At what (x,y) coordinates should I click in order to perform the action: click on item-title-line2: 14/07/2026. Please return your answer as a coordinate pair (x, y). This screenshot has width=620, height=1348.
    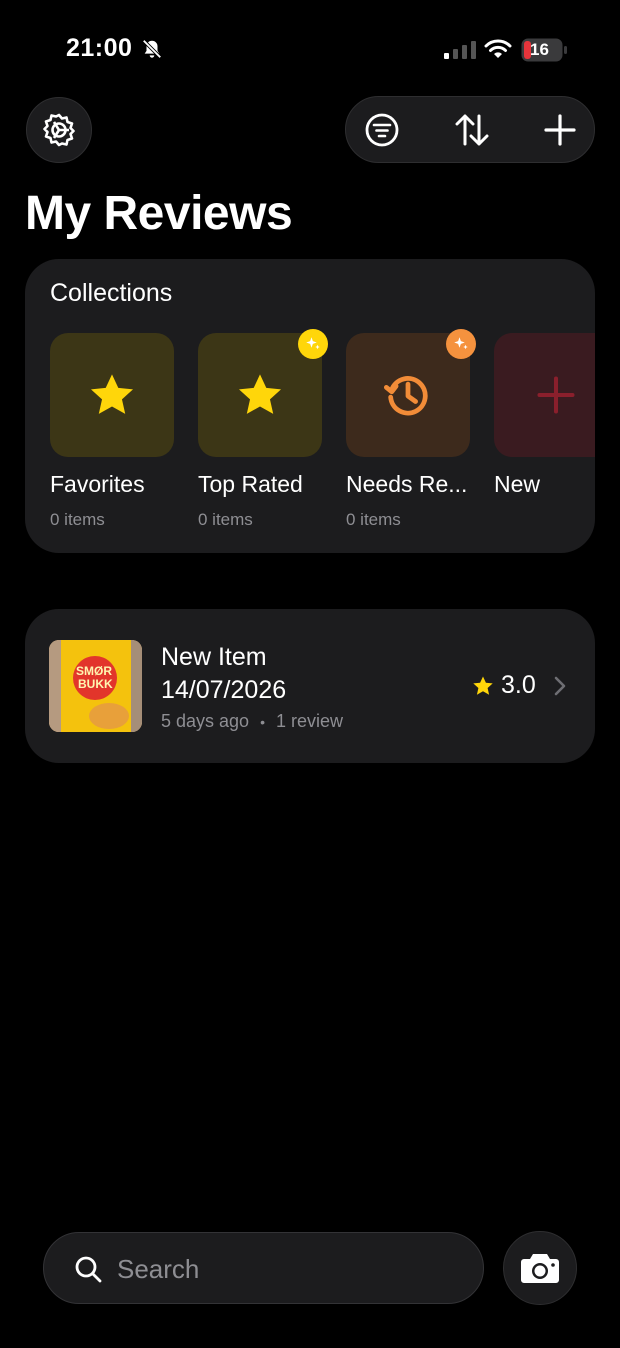
    Looking at the image, I should click on (224, 690).